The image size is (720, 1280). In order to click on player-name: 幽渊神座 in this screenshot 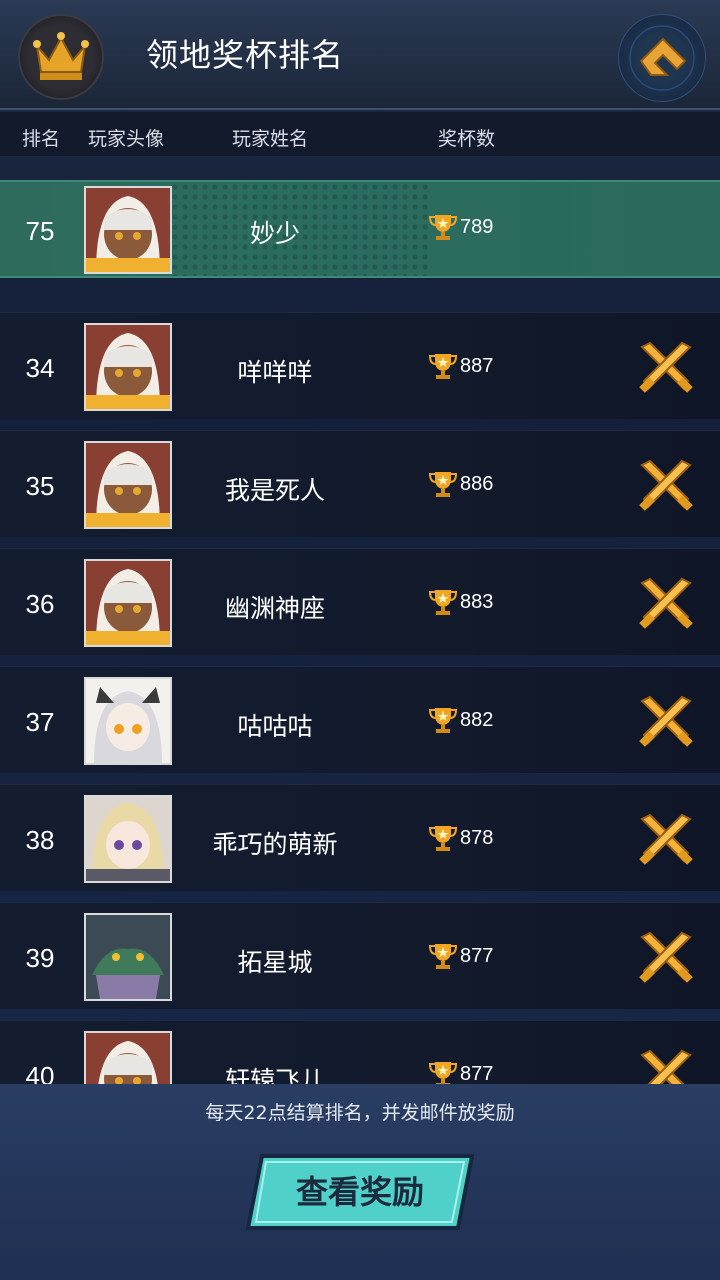, I will do `click(274, 608)`.